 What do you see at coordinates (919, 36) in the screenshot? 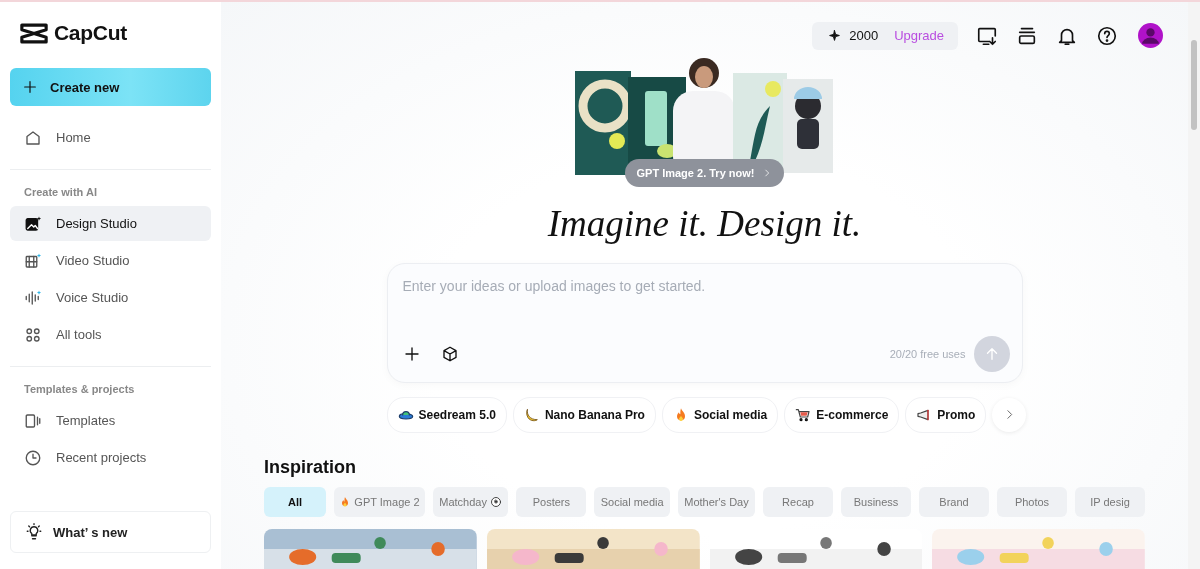
I see `upgrade-link: Upgrade` at bounding box center [919, 36].